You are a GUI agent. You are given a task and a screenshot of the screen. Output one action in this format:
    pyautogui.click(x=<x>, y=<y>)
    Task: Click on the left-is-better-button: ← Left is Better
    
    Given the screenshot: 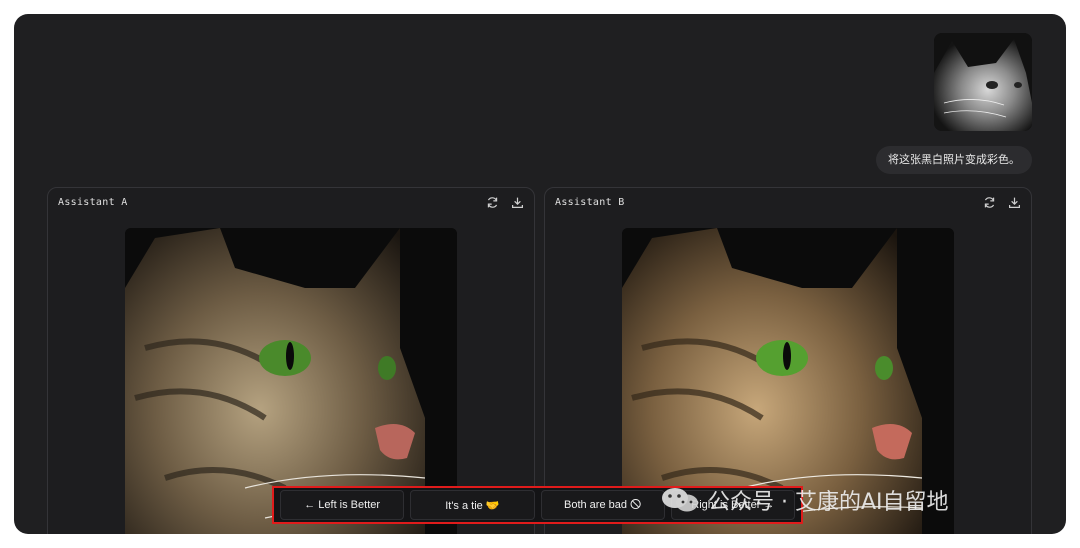 What is the action you would take?
    pyautogui.click(x=342, y=505)
    